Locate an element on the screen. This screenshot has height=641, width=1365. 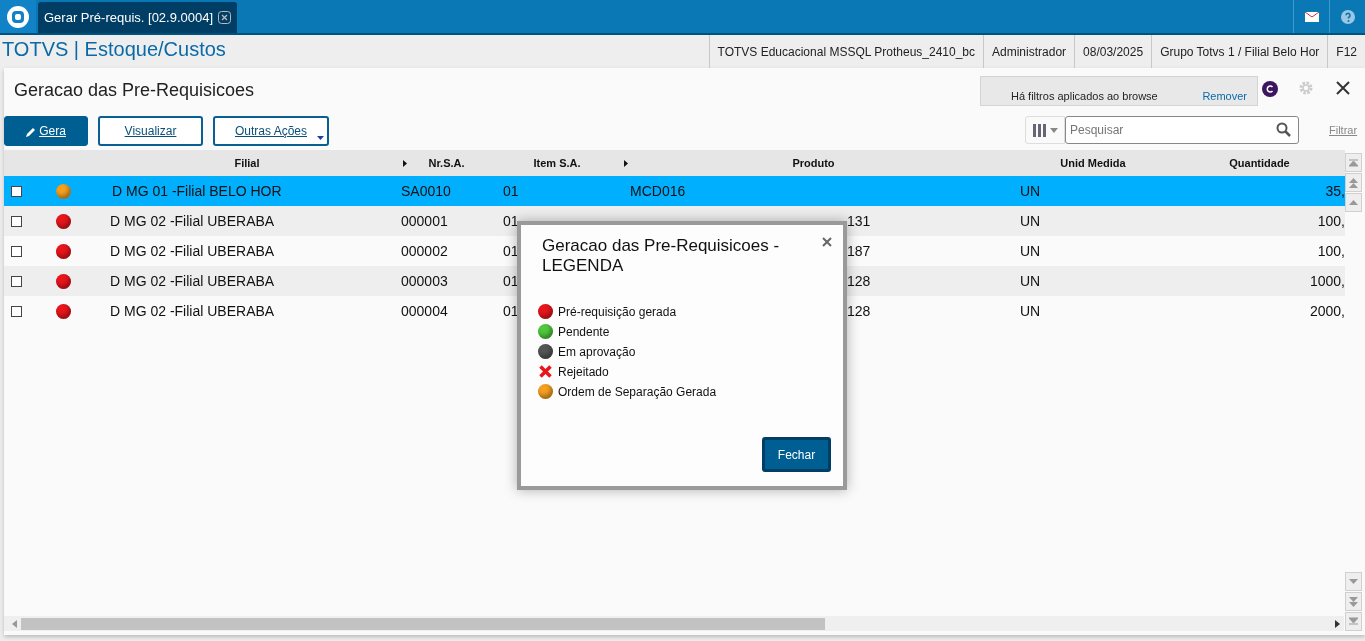
search-icon is located at coordinates (1283, 129).